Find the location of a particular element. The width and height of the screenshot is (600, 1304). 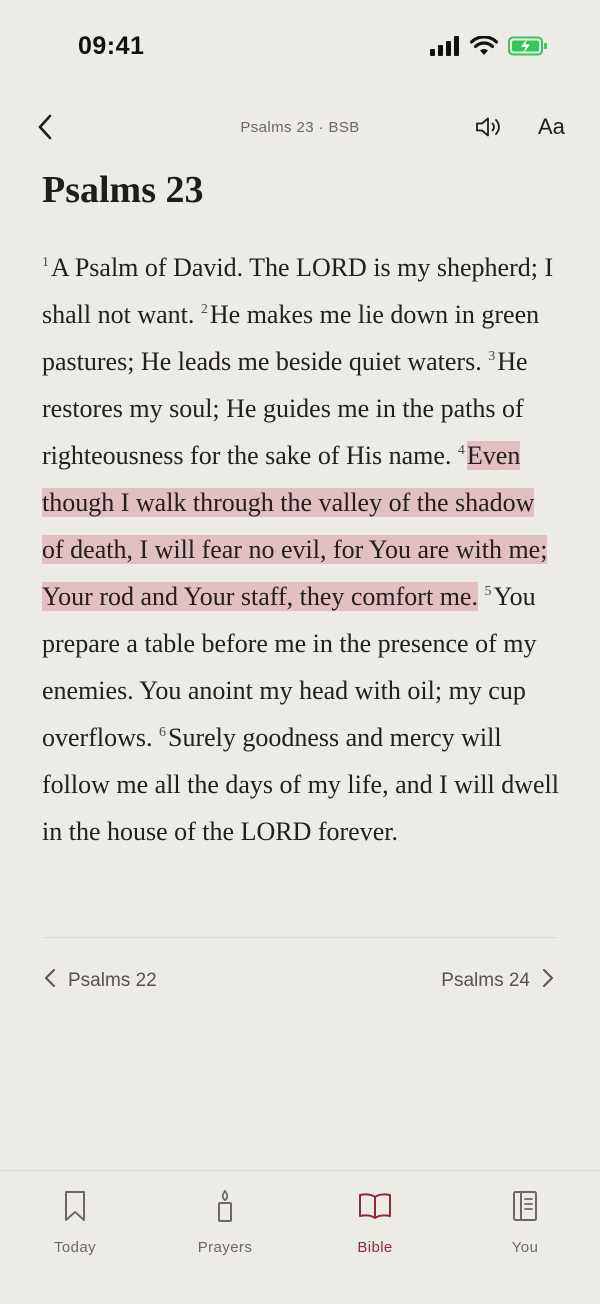

verse-number: 2 is located at coordinates (204, 310).